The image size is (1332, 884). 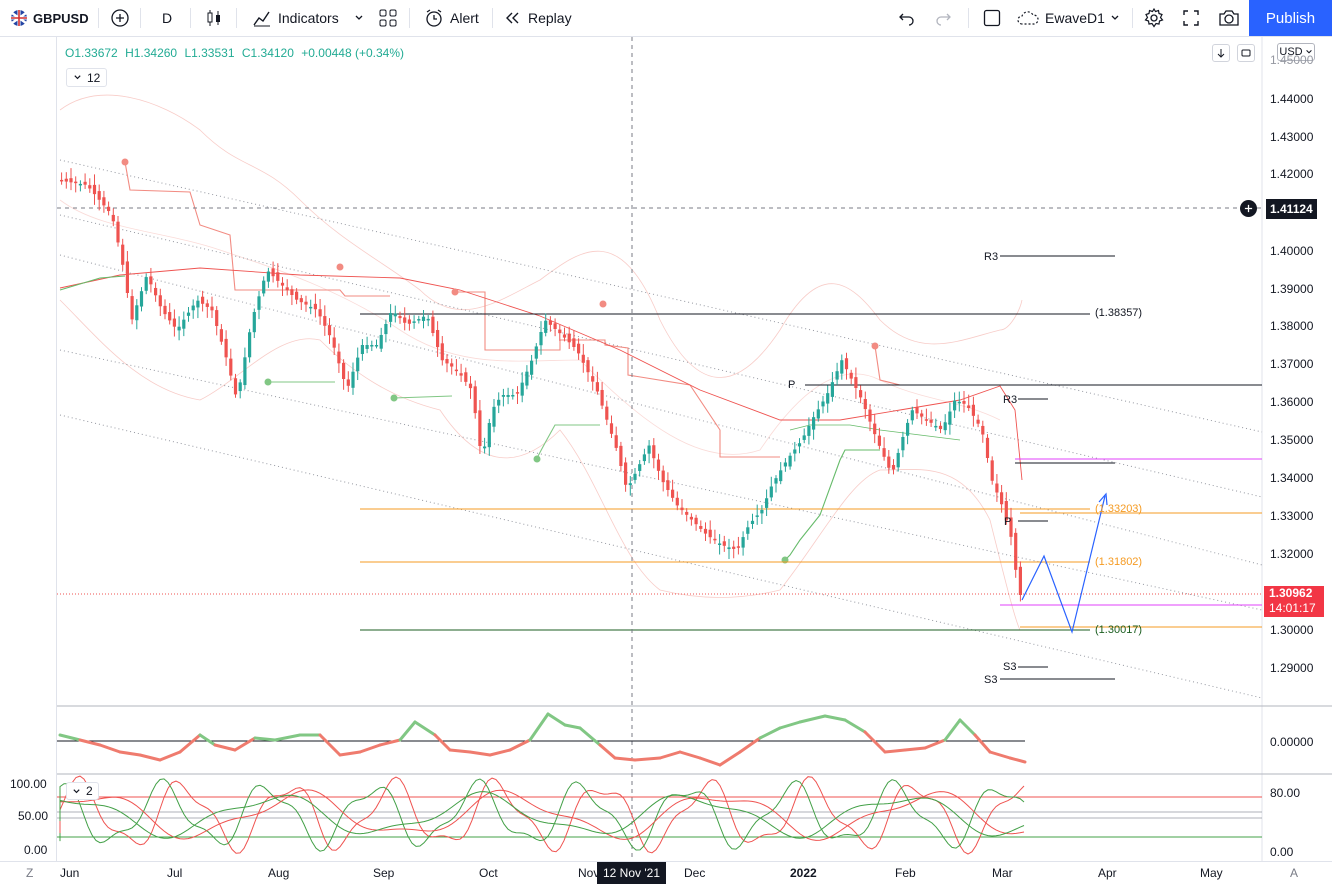 I want to click on pivot-s3-label: S3, so click(x=991, y=680).